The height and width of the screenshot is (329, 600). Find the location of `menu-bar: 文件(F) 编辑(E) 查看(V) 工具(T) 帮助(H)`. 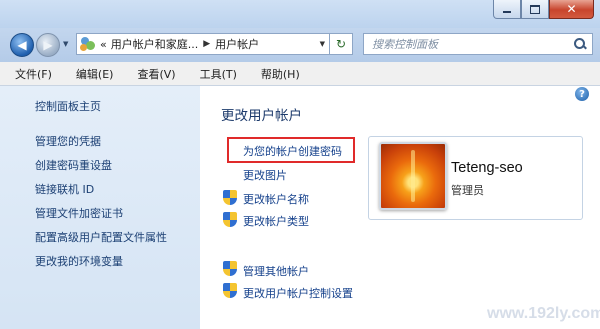

menu-bar: 文件(F) 编辑(E) 查看(V) 工具(T) 帮助(H) is located at coordinates (300, 74).